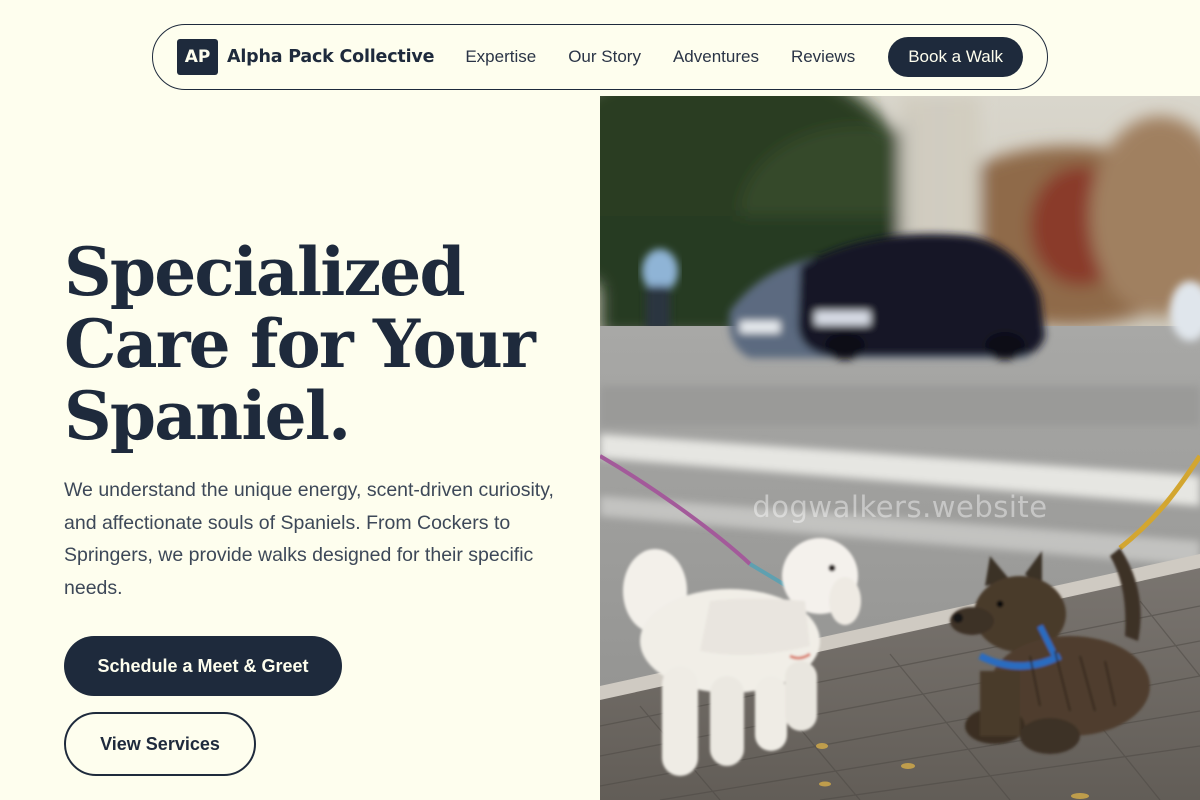 Image resolution: width=1200 pixels, height=800 pixels. I want to click on brand-name: Alpha Pack Collective, so click(330, 57).